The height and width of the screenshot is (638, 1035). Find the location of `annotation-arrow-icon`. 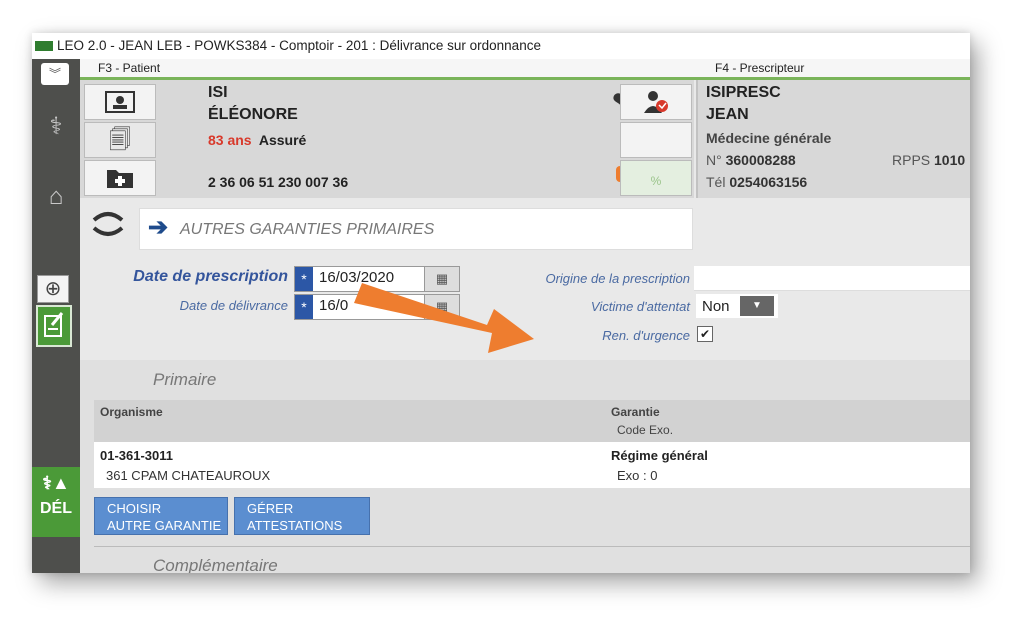

annotation-arrow-icon is located at coordinates (444, 318).